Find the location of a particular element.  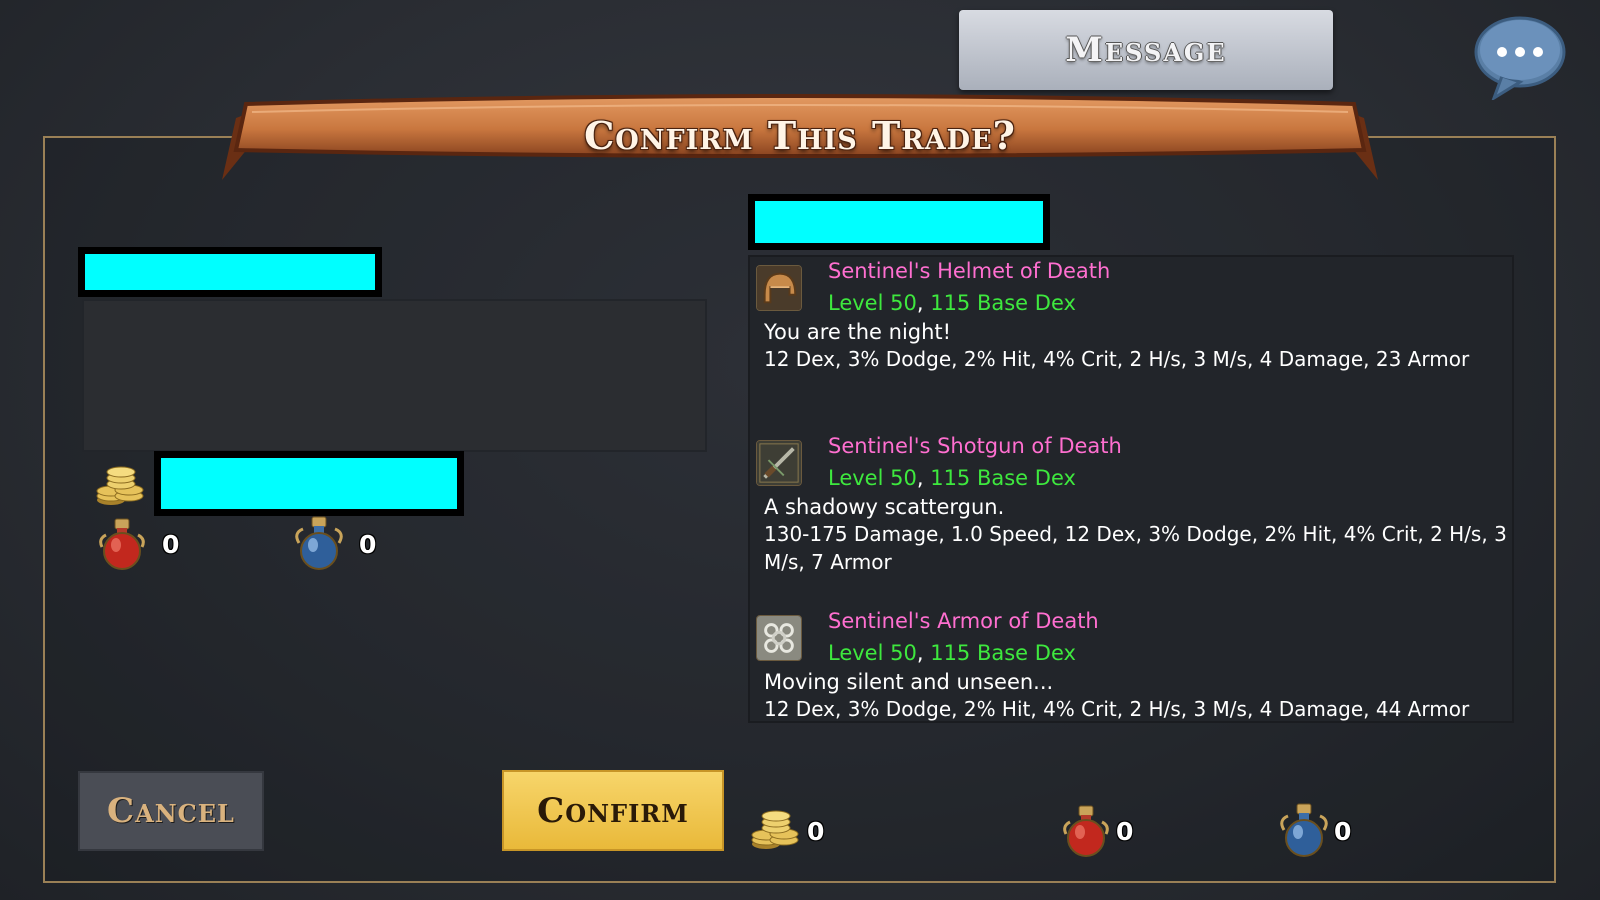

cancel-button: Cancel is located at coordinates (171, 811).